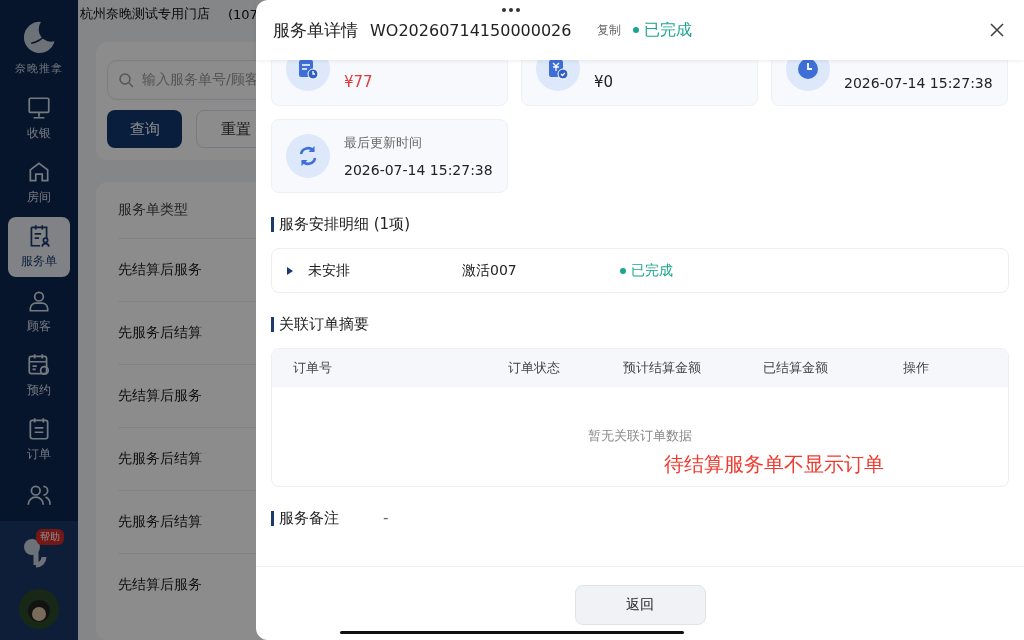 The image size is (1024, 640). What do you see at coordinates (39, 608) in the screenshot?
I see `avatar-icon` at bounding box center [39, 608].